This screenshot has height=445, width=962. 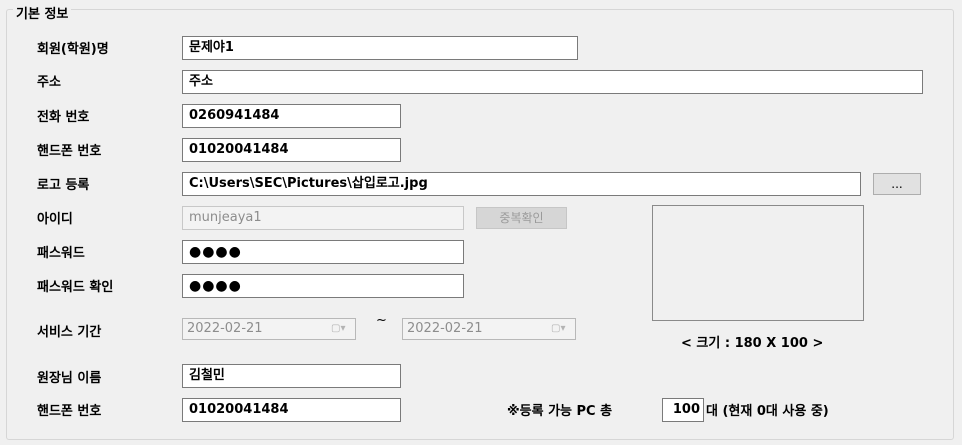 What do you see at coordinates (73, 49) in the screenshot?
I see `label-member-name: 회원(학원)명` at bounding box center [73, 49].